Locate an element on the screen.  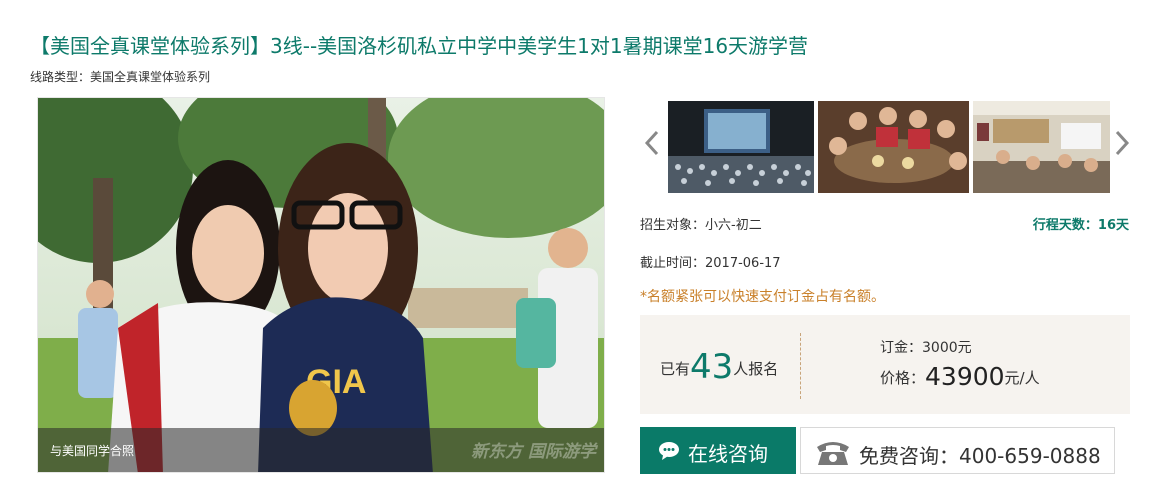
chat-bubble-icon is located at coordinates (669, 453).